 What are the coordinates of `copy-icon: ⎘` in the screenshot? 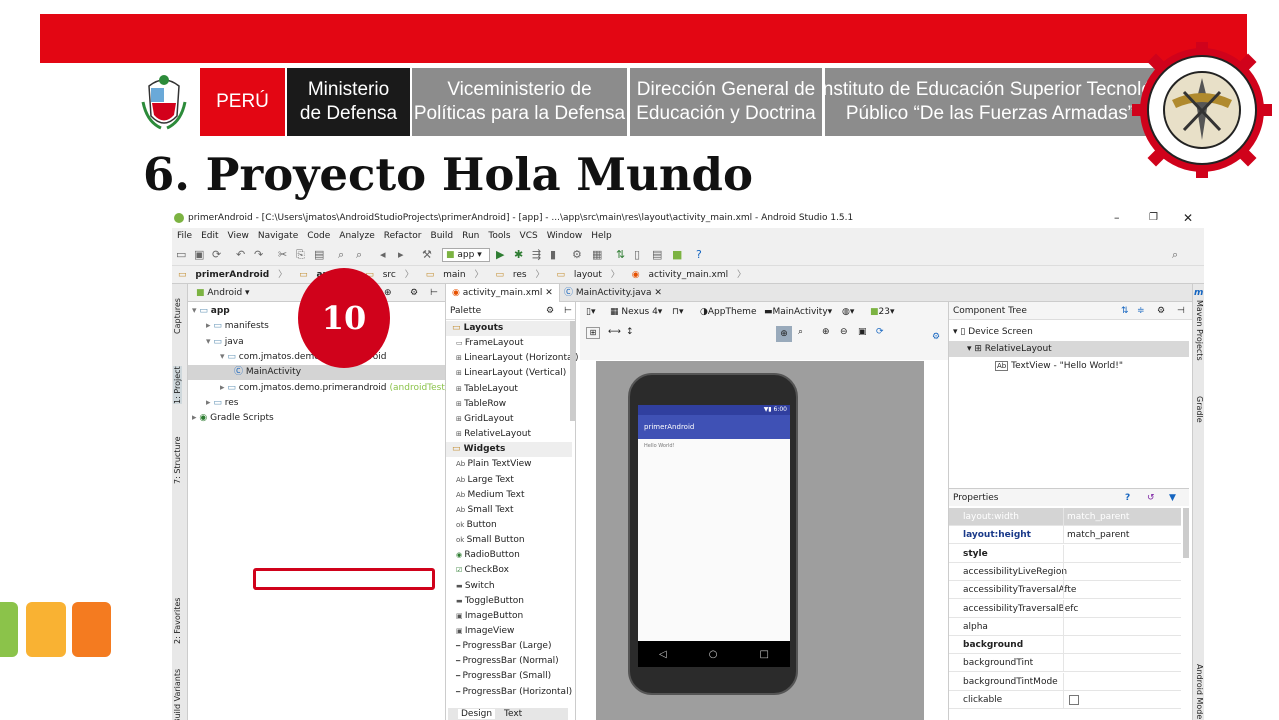 It's located at (302, 255).